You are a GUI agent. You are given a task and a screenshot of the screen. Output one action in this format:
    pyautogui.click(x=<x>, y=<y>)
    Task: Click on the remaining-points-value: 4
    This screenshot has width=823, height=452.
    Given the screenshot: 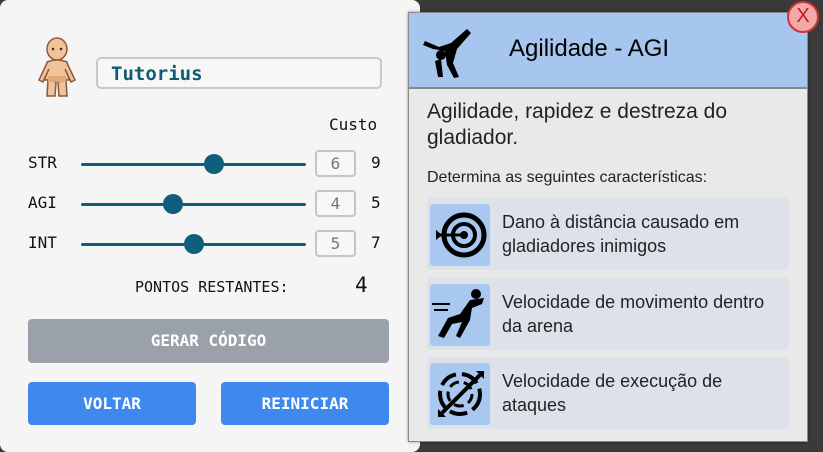 What is the action you would take?
    pyautogui.click(x=361, y=285)
    